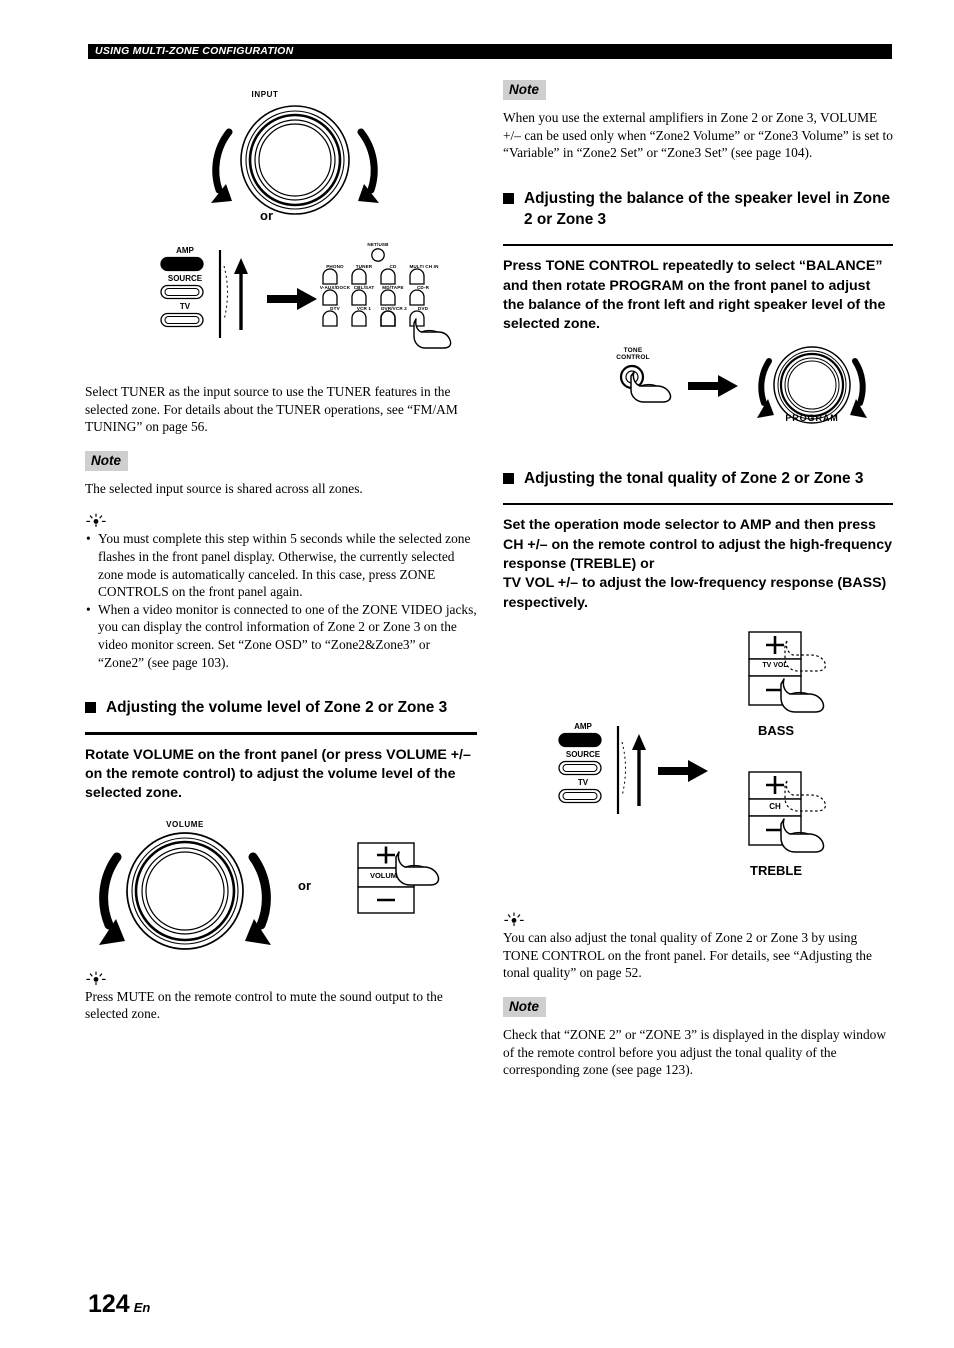  I want to click on input-button-label-netusb: NET/USB, so click(378, 244).